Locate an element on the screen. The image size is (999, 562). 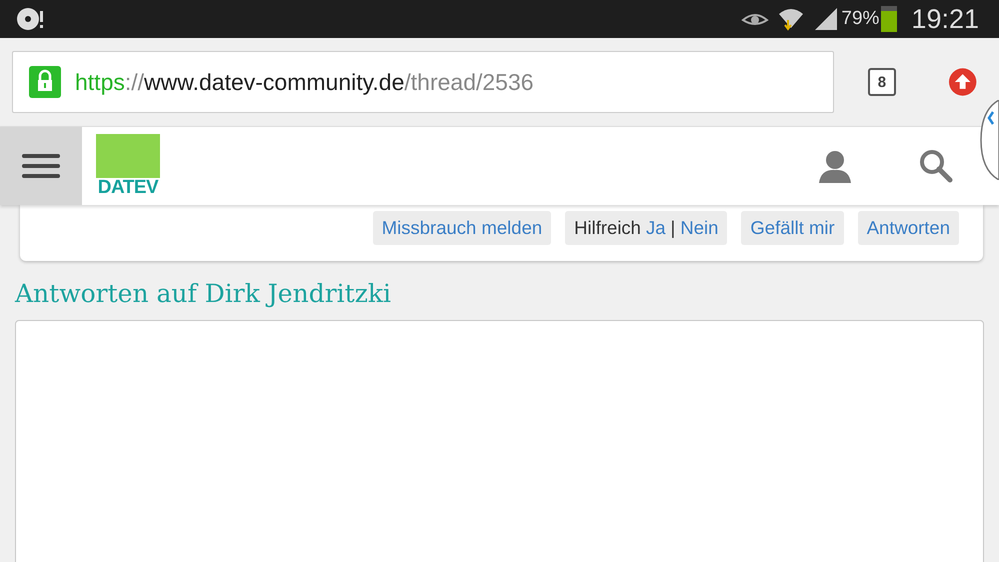
user-icon is located at coordinates (835, 166).